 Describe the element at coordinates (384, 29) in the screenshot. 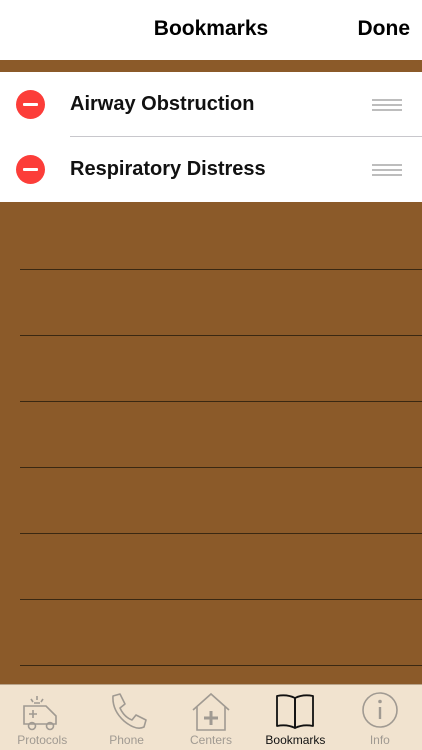

I see `done-button: Done` at that location.